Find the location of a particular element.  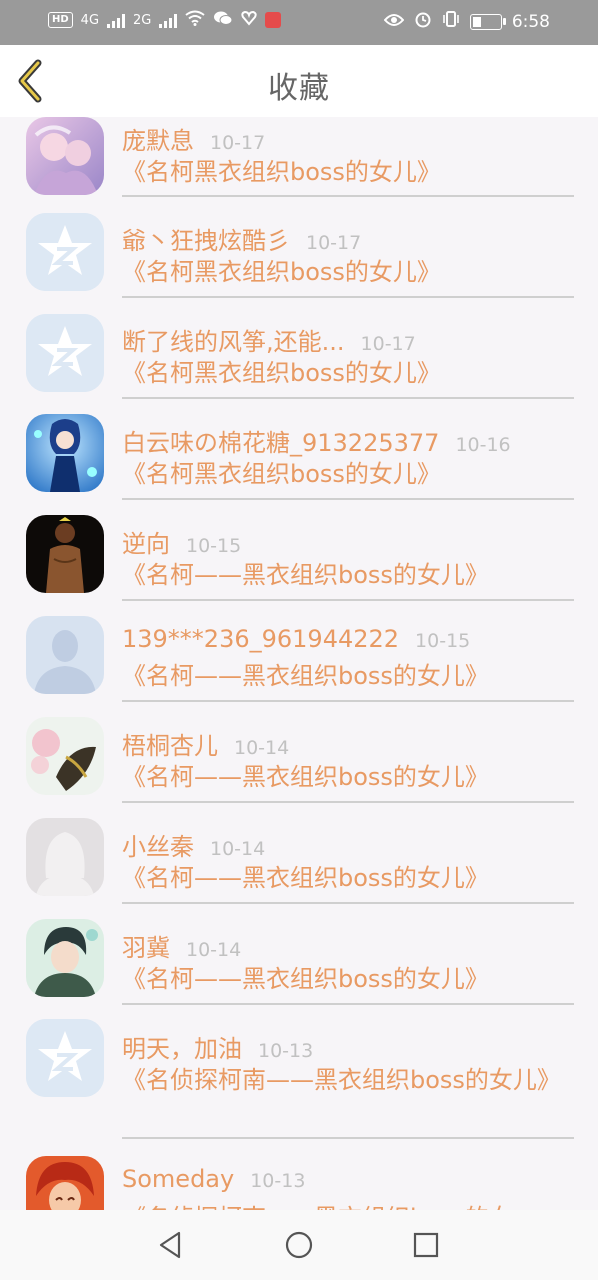

date-label: 10-16 is located at coordinates (483, 445).